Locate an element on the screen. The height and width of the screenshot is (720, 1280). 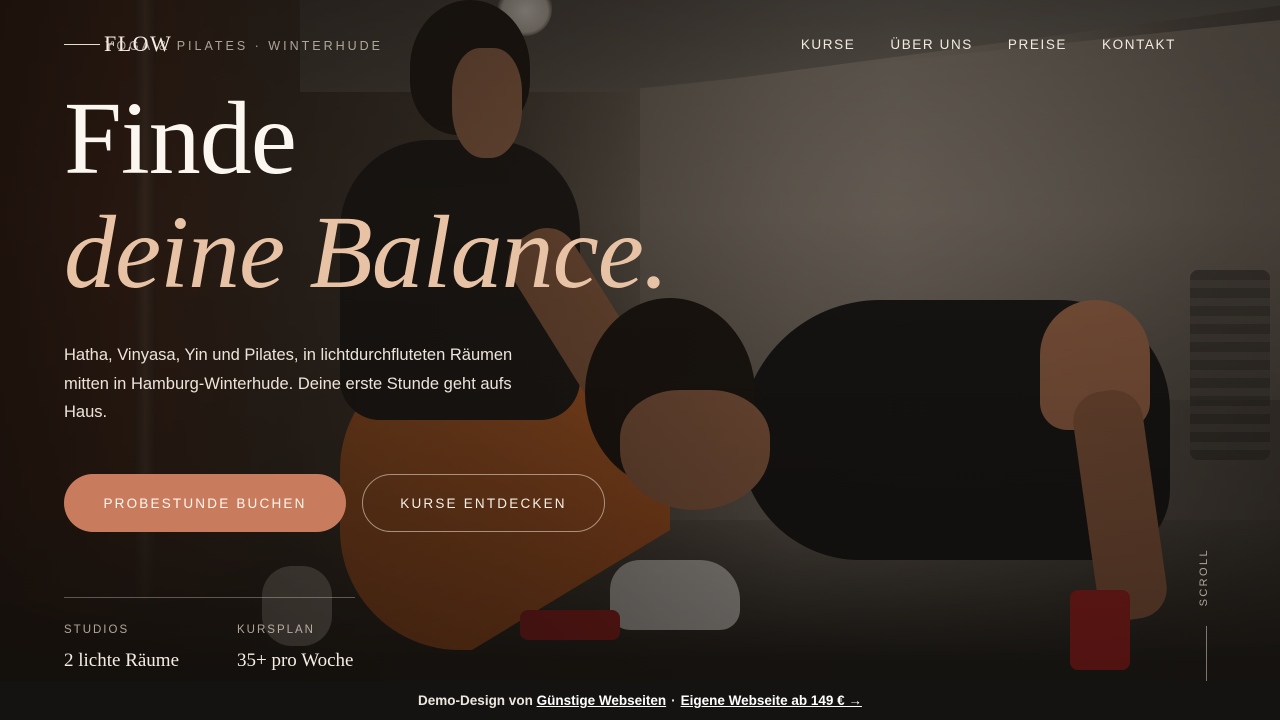
nav-item-kurse: KURSE is located at coordinates (828, 44).